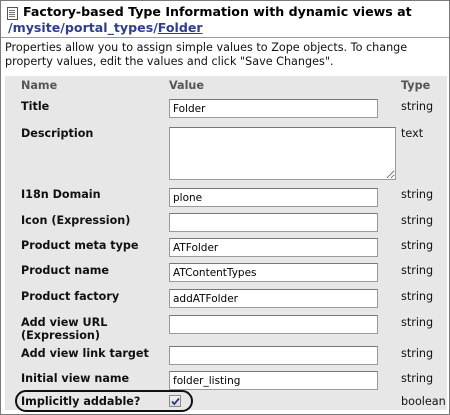  What do you see at coordinates (416, 85) in the screenshot?
I see `column-header-type: Type` at bounding box center [416, 85].